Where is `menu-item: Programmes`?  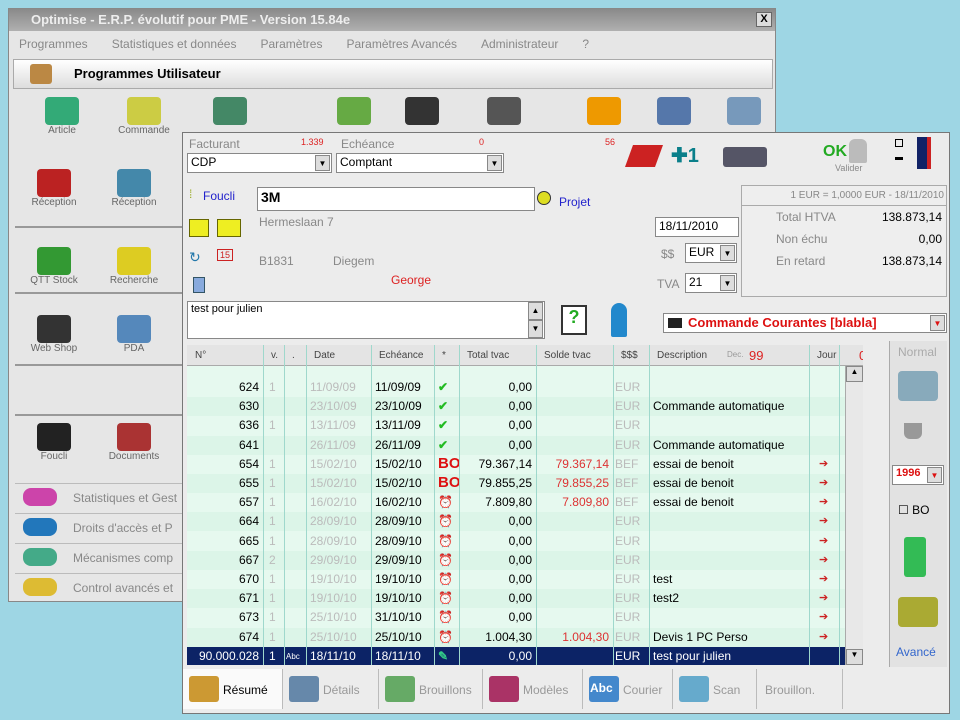
menu-item: Programmes is located at coordinates (53, 44).